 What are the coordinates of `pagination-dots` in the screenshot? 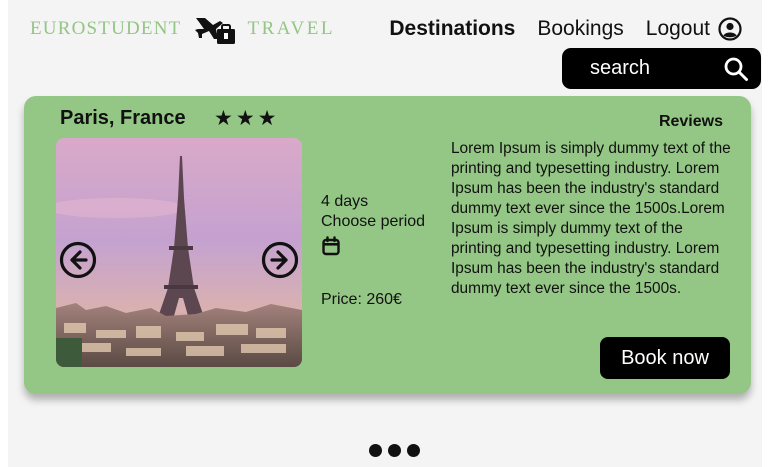 It's located at (394, 450).